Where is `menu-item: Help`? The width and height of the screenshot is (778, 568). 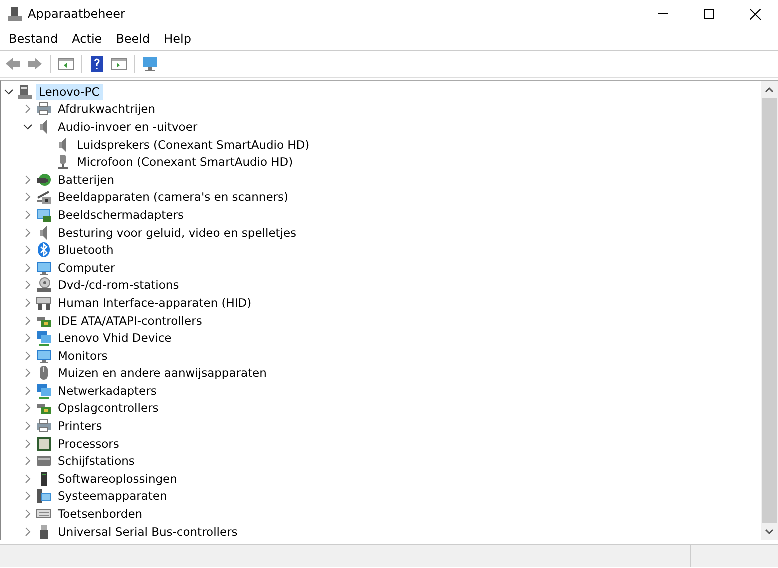 menu-item: Help is located at coordinates (177, 39).